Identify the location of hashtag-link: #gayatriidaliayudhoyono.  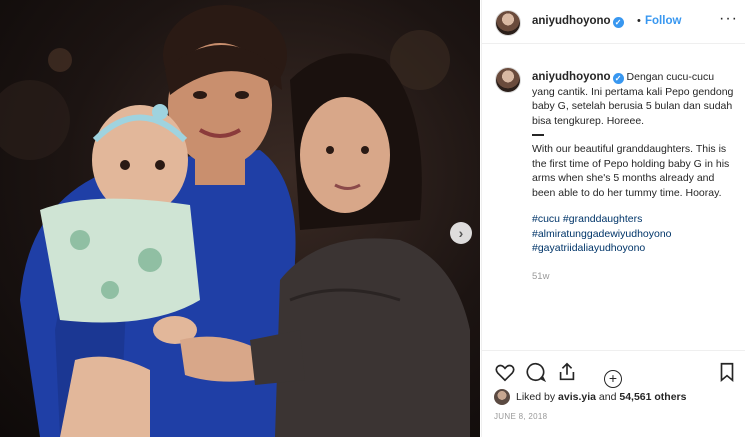
(634, 248).